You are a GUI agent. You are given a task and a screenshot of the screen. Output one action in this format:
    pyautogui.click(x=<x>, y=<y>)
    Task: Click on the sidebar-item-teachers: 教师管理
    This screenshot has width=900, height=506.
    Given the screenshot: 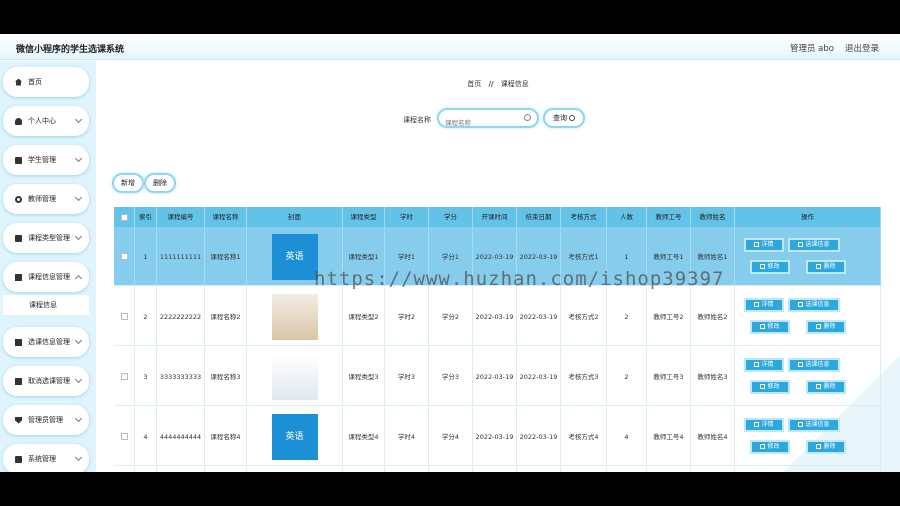 What is the action you would take?
    pyautogui.click(x=46, y=199)
    